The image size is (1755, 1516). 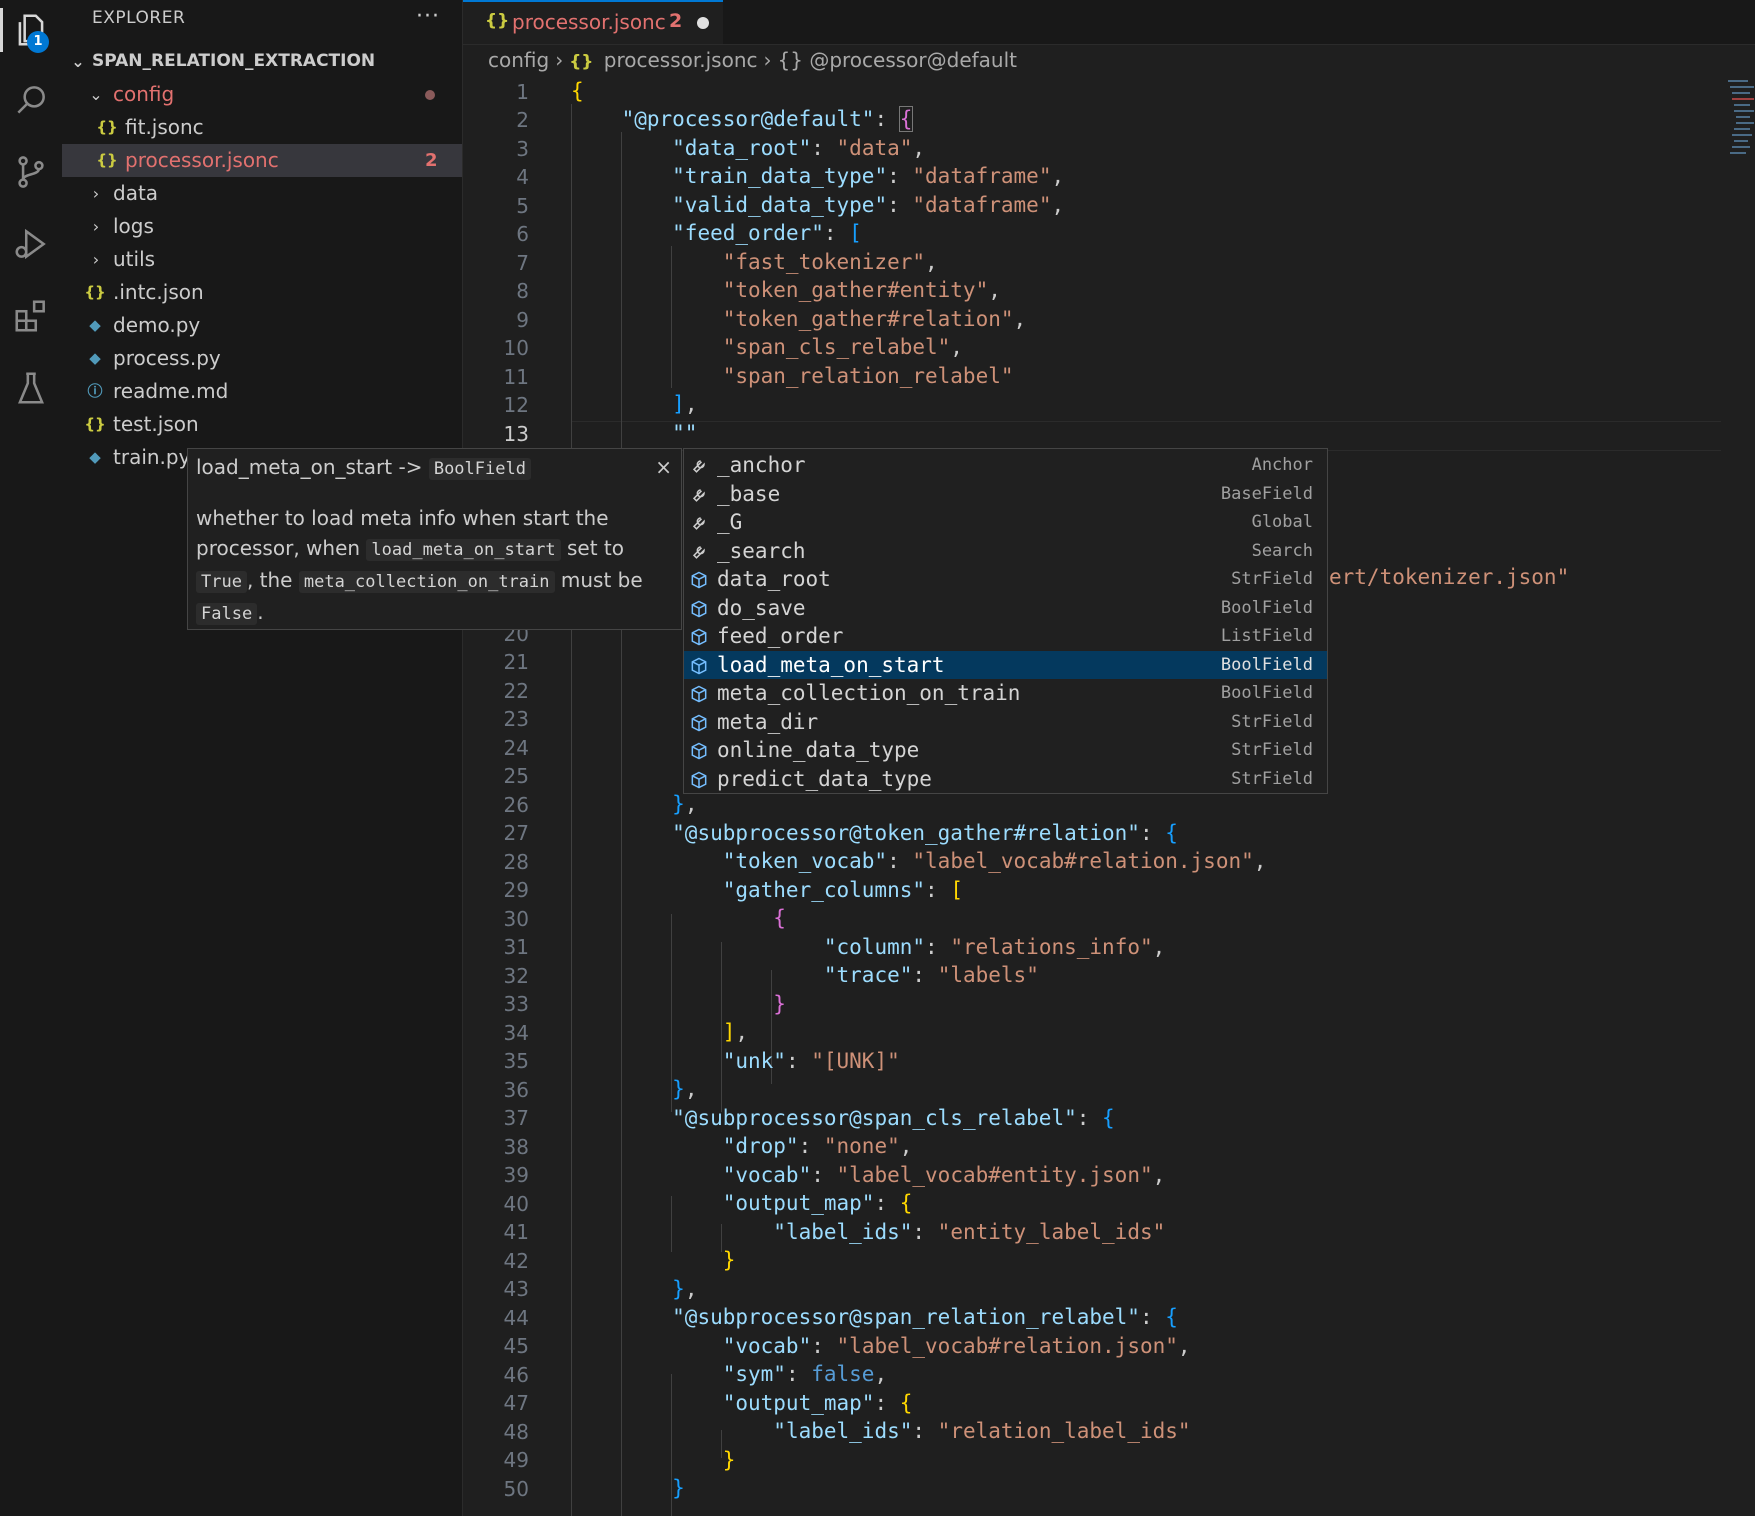 I want to click on suggestion-item: _G Global, so click(x=1005, y=522).